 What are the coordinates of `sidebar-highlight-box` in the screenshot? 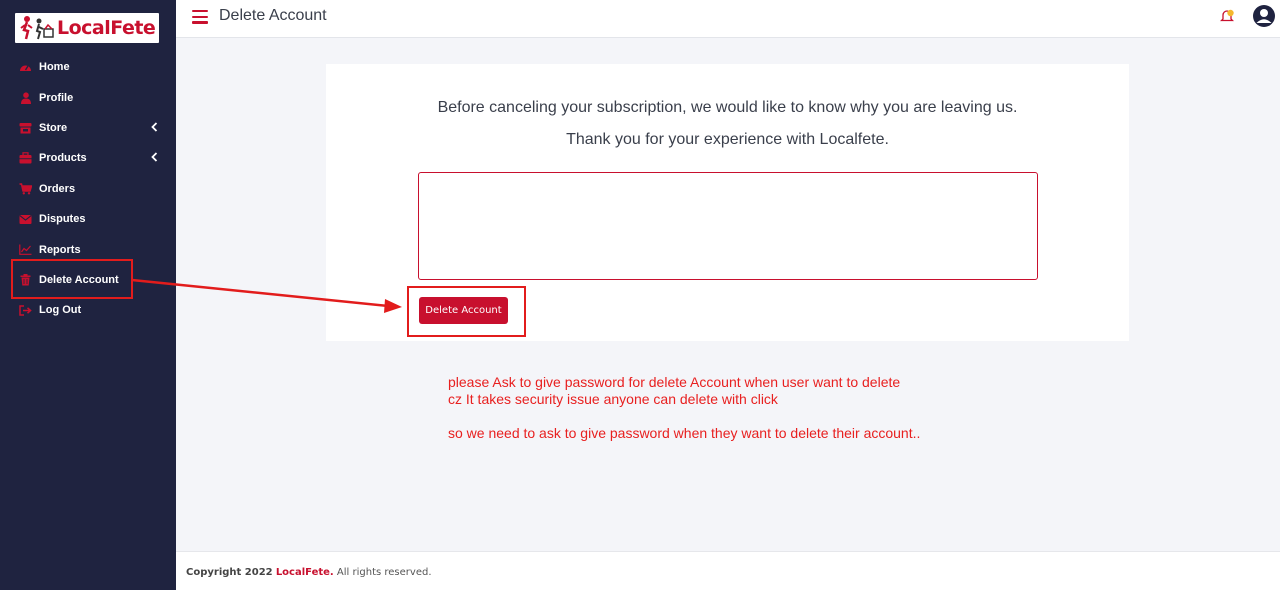 It's located at (72, 279).